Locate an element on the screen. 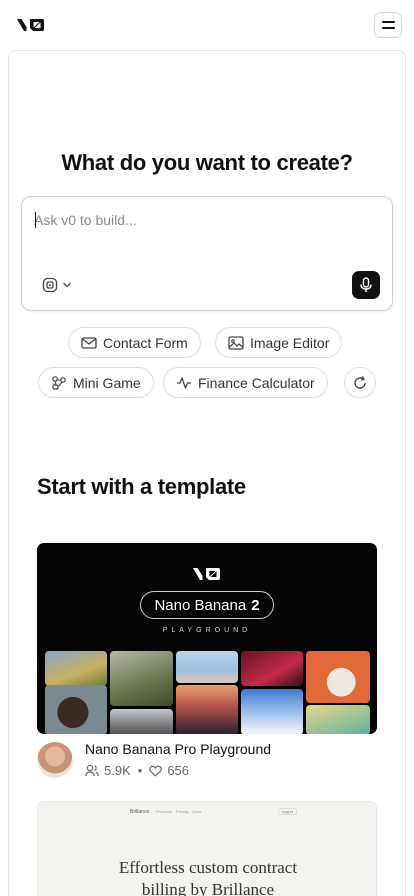  thumbnail-nav-links: Products Pricing Docs is located at coordinates (179, 811).